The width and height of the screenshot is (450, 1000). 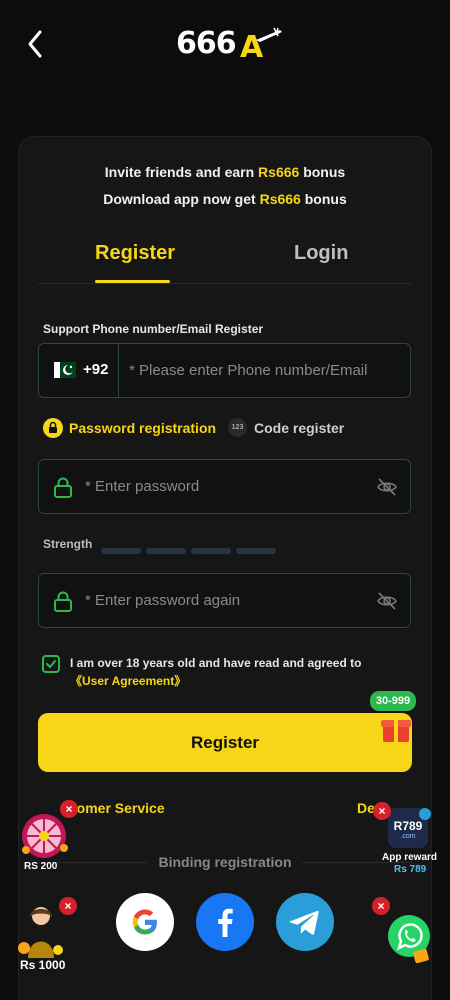 What do you see at coordinates (36, 44) in the screenshot?
I see `back-arrow-icon` at bounding box center [36, 44].